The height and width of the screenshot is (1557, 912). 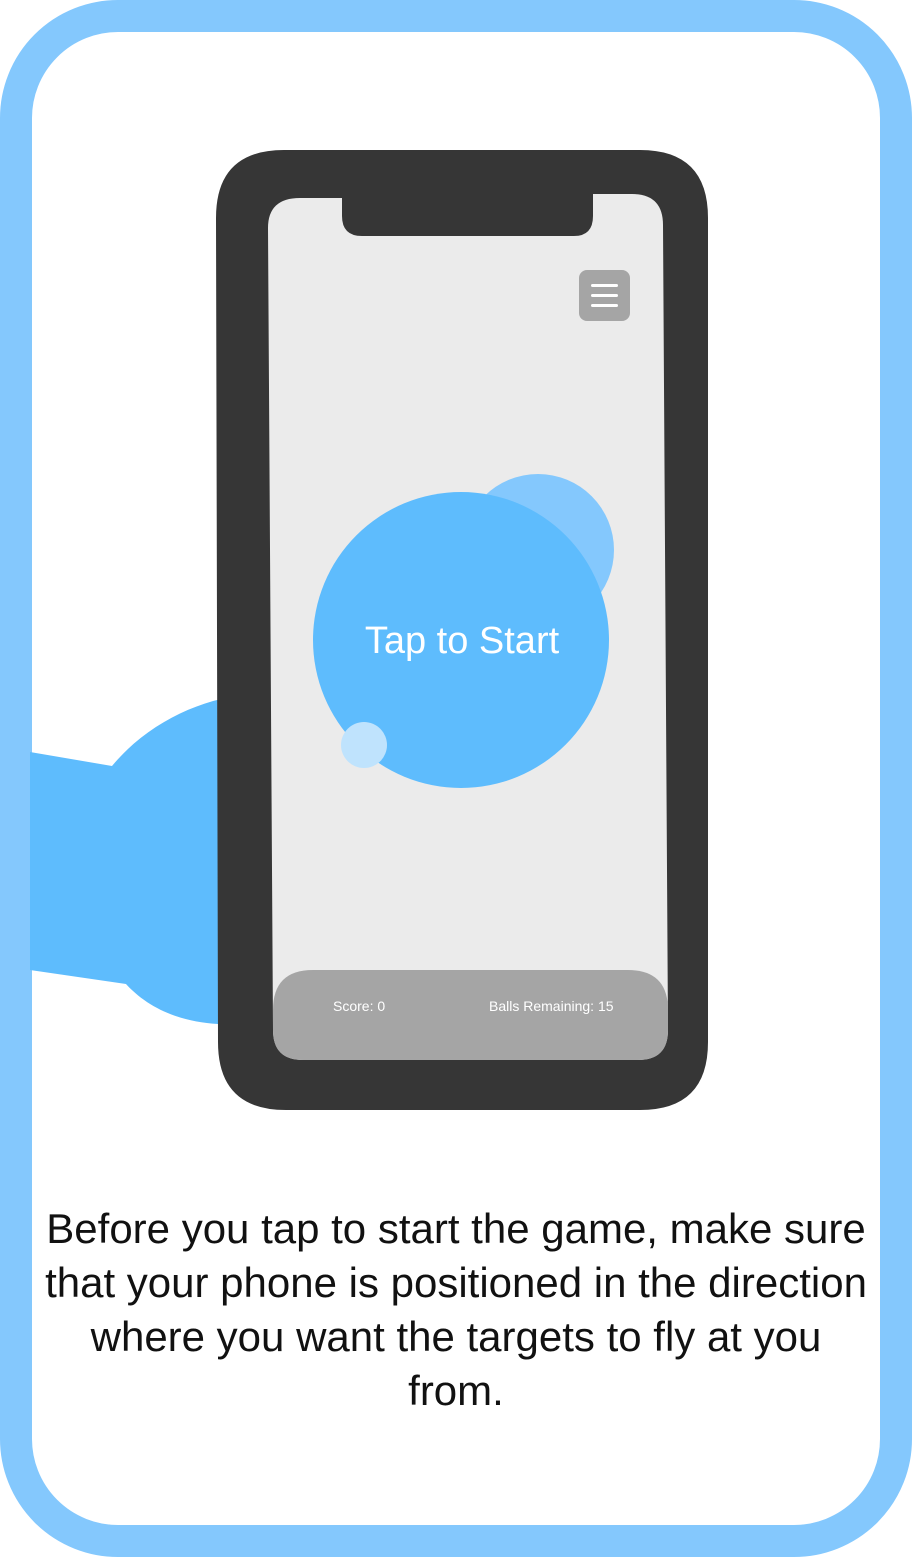 What do you see at coordinates (470, 1015) in the screenshot?
I see `status-bar` at bounding box center [470, 1015].